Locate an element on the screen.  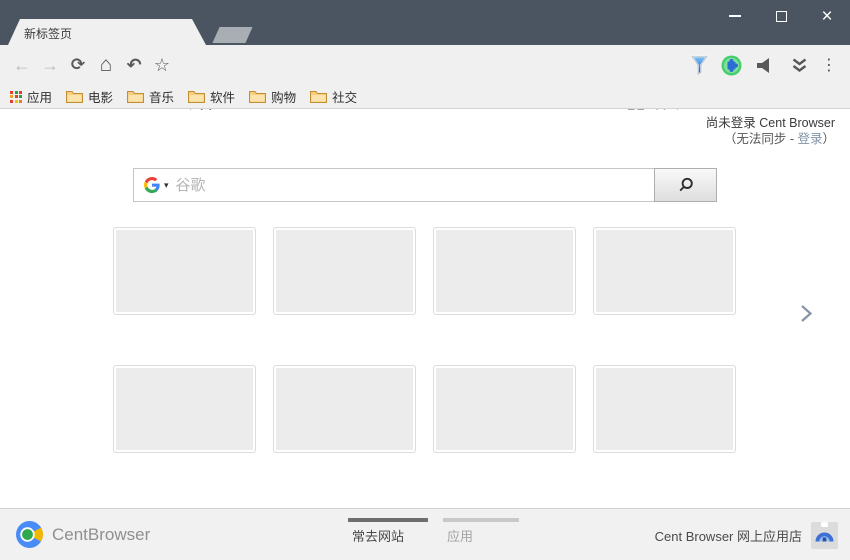
web-store-link: Cent Browser 网上应用店 is located at coordinates (746, 535).